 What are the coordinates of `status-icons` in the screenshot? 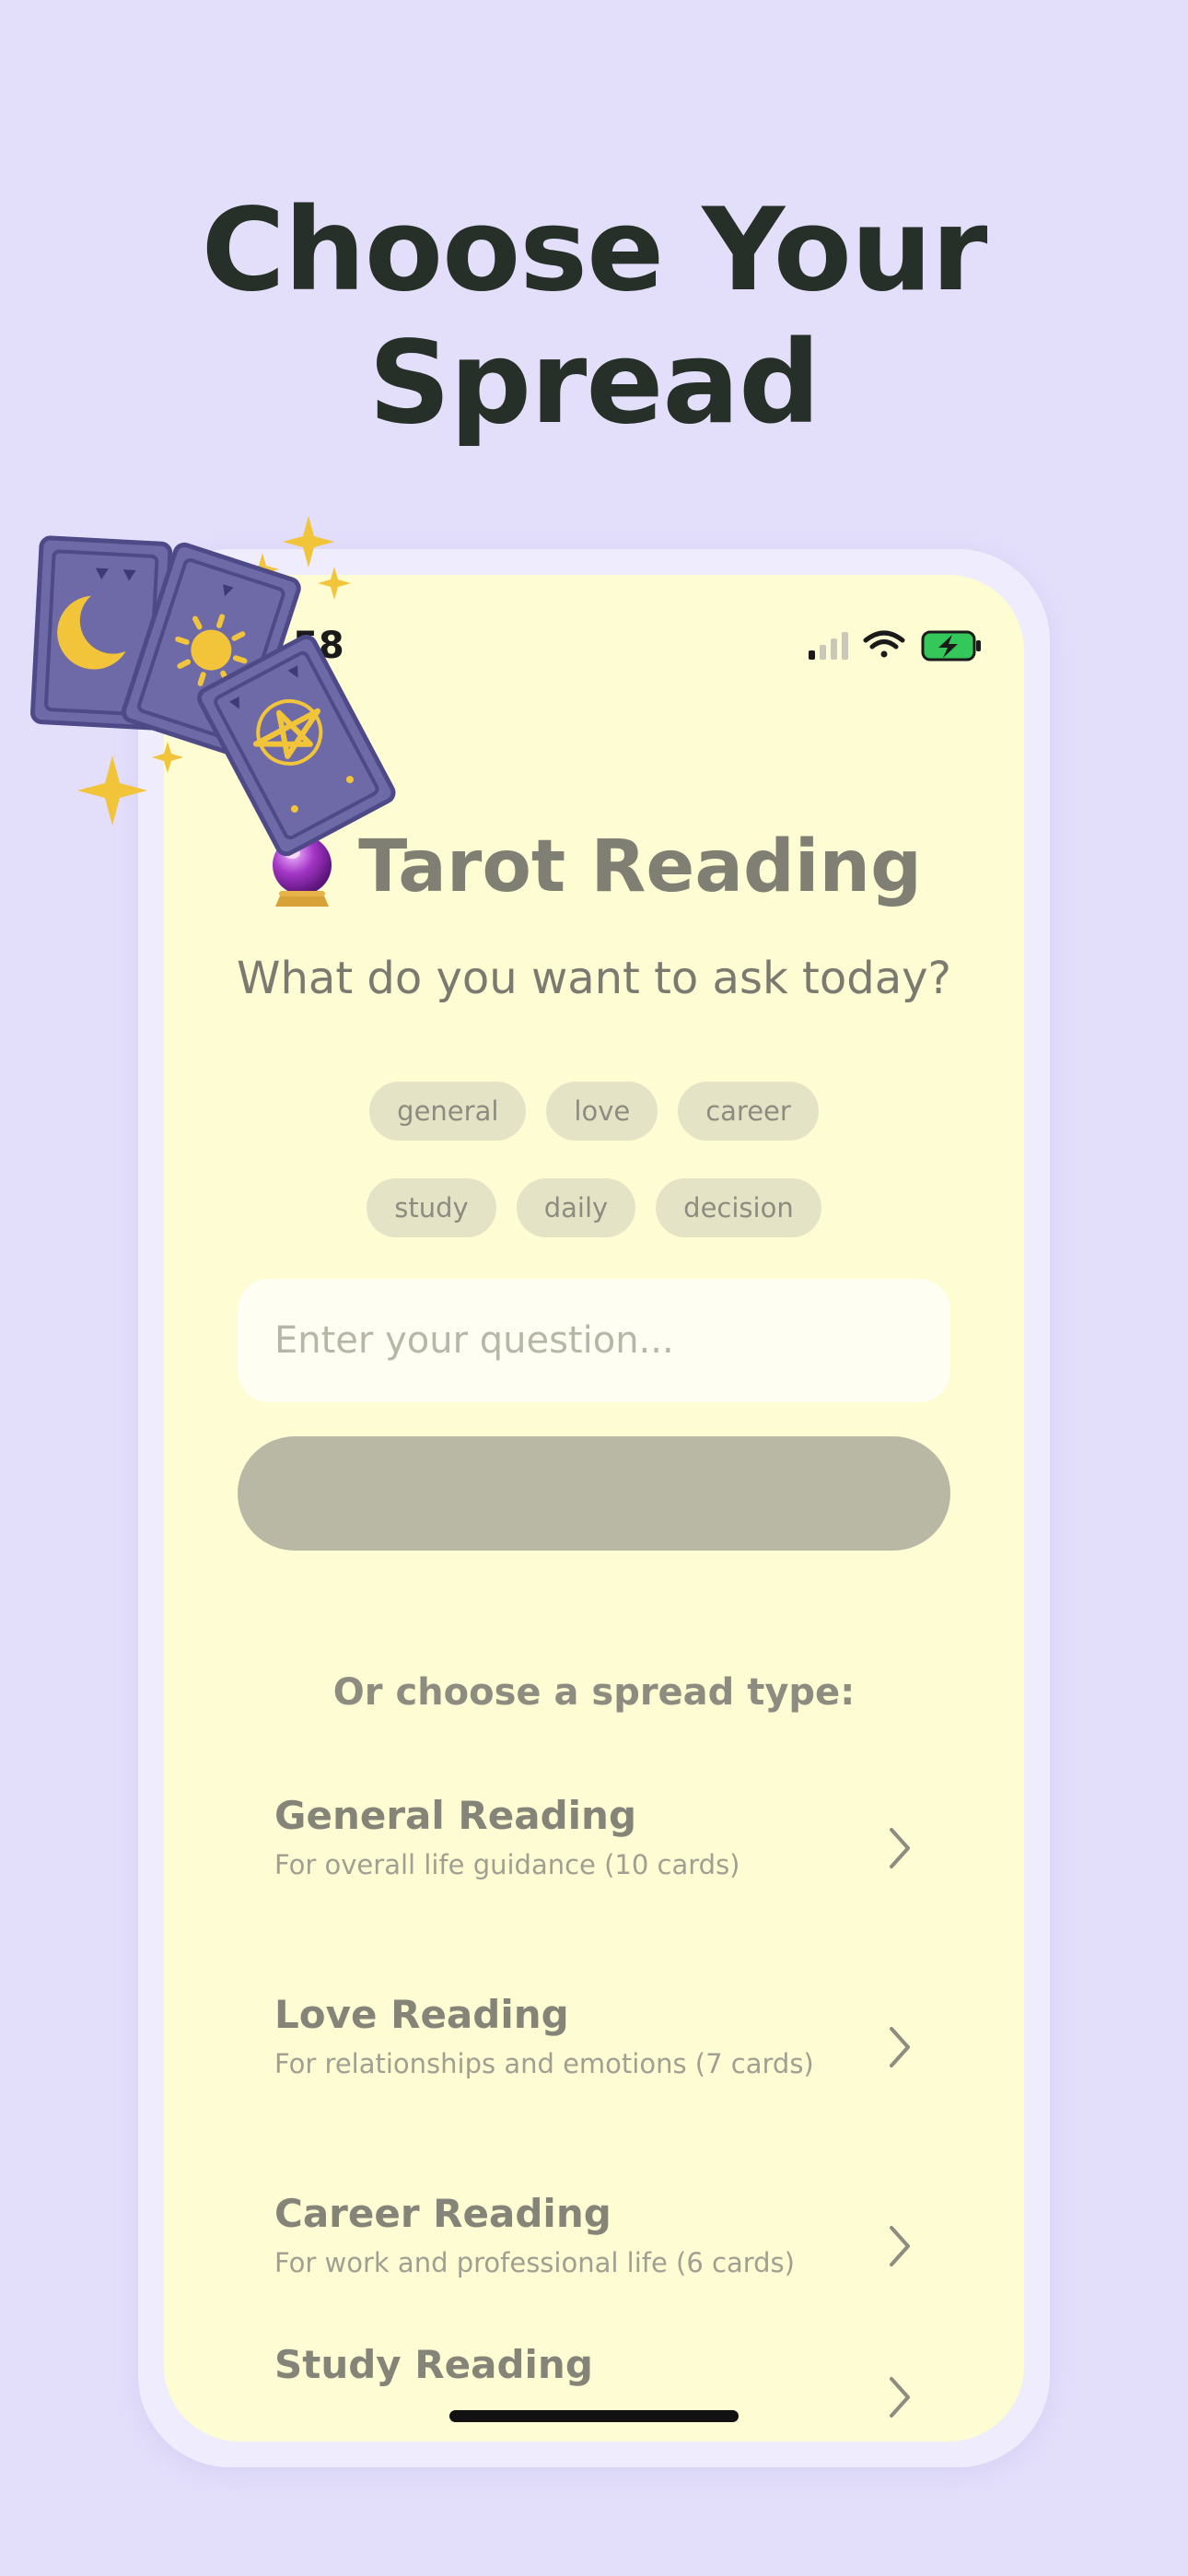 It's located at (895, 646).